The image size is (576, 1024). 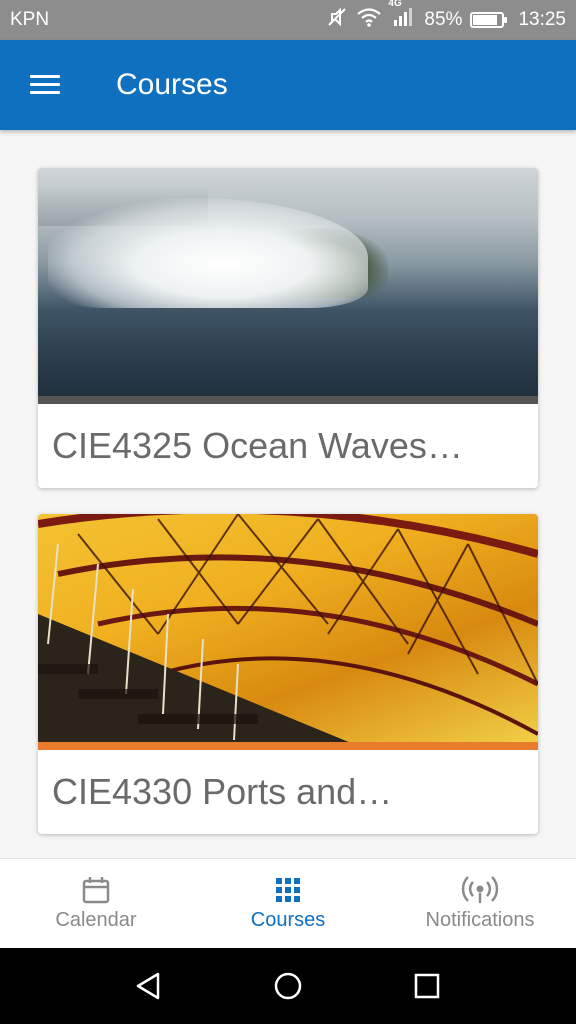 I want to click on cell-signal-icon: 4G, so click(x=402, y=17).